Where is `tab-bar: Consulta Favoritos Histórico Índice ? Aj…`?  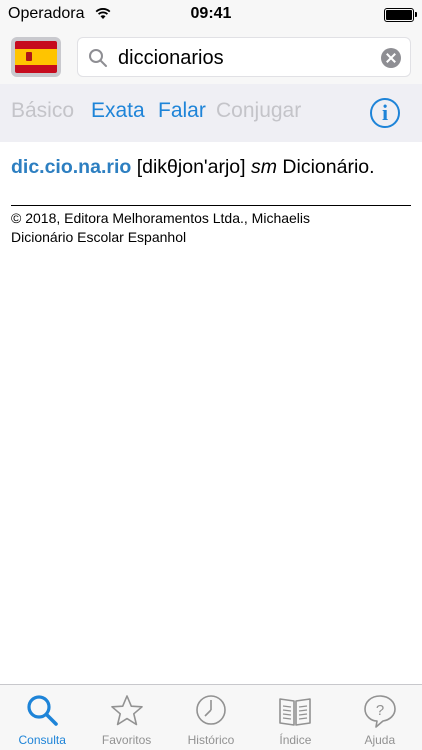
tab-bar: Consulta Favoritos Histórico Índice ? Aj… is located at coordinates (211, 717).